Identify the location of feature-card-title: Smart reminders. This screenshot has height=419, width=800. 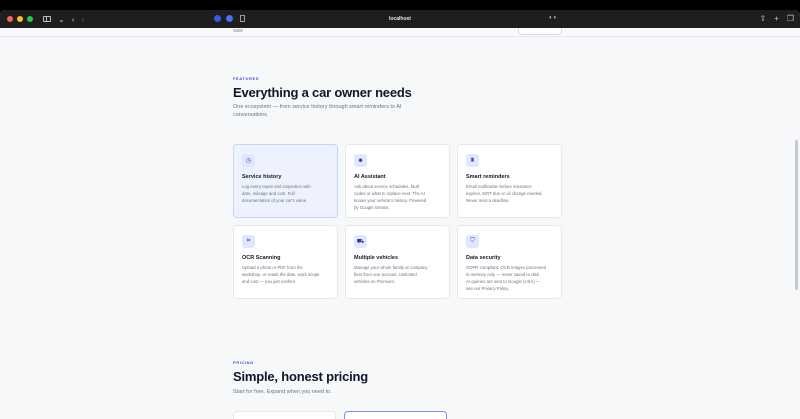
(488, 177).